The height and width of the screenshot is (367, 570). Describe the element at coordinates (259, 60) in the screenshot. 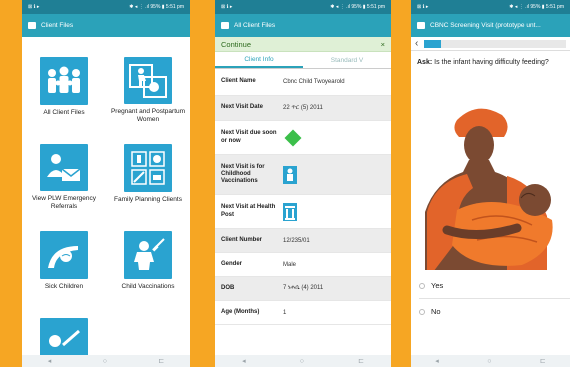

I see `tab-client-info: Client Info` at that location.